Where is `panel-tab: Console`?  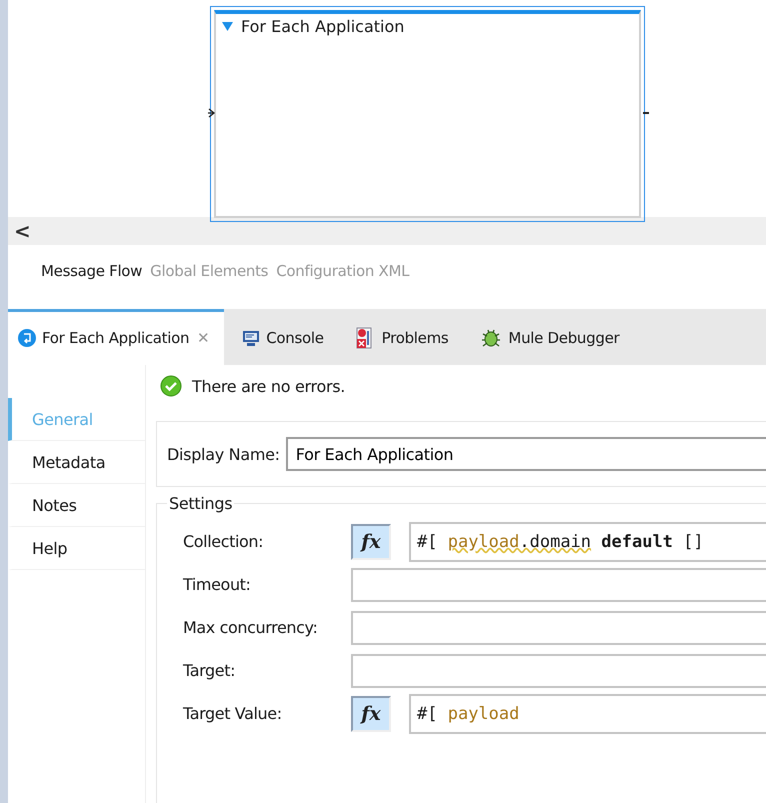
panel-tab: Console is located at coordinates (285, 336).